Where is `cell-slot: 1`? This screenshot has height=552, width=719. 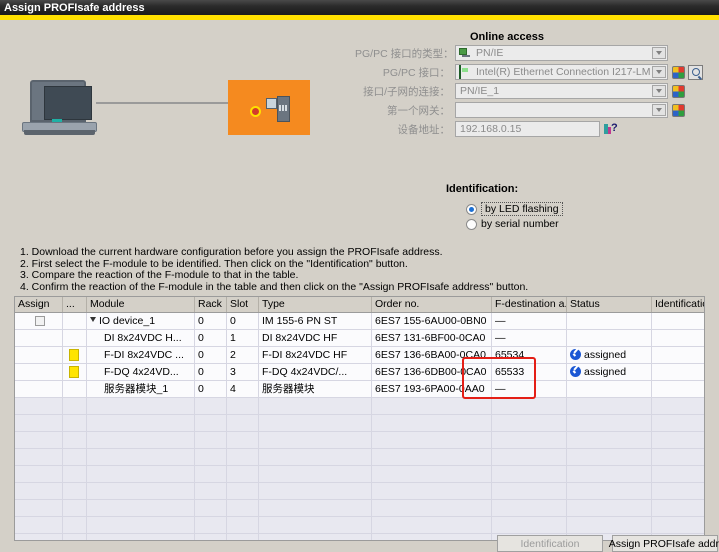
cell-slot: 1 is located at coordinates (243, 338).